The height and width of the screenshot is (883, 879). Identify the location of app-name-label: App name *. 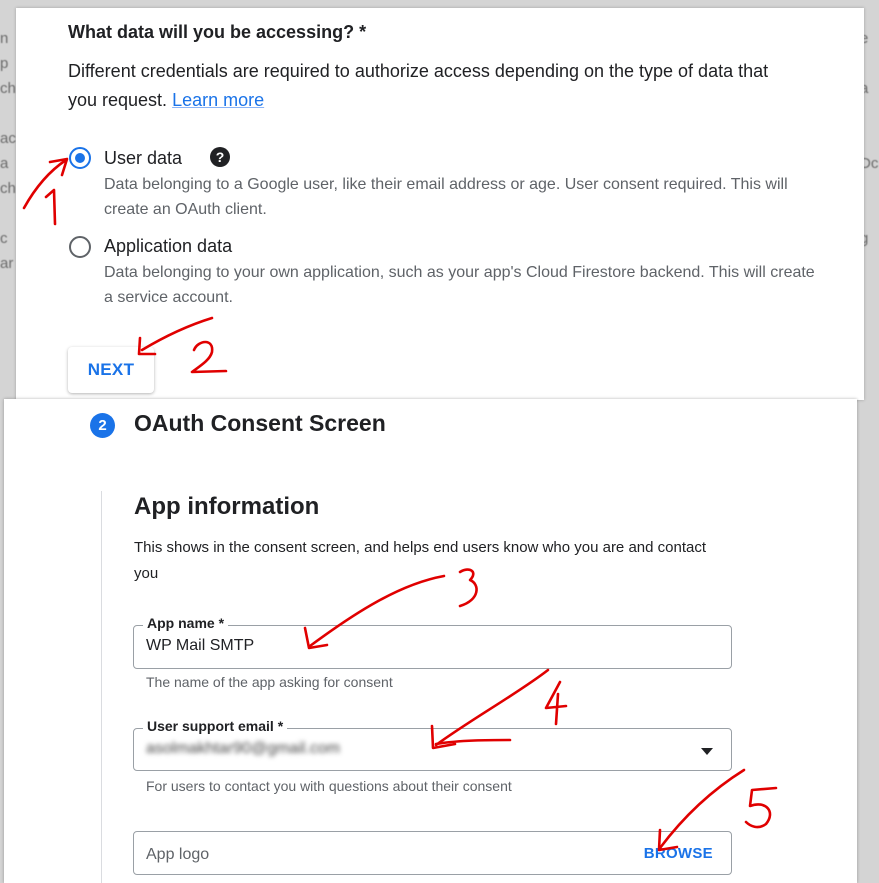
(186, 623).